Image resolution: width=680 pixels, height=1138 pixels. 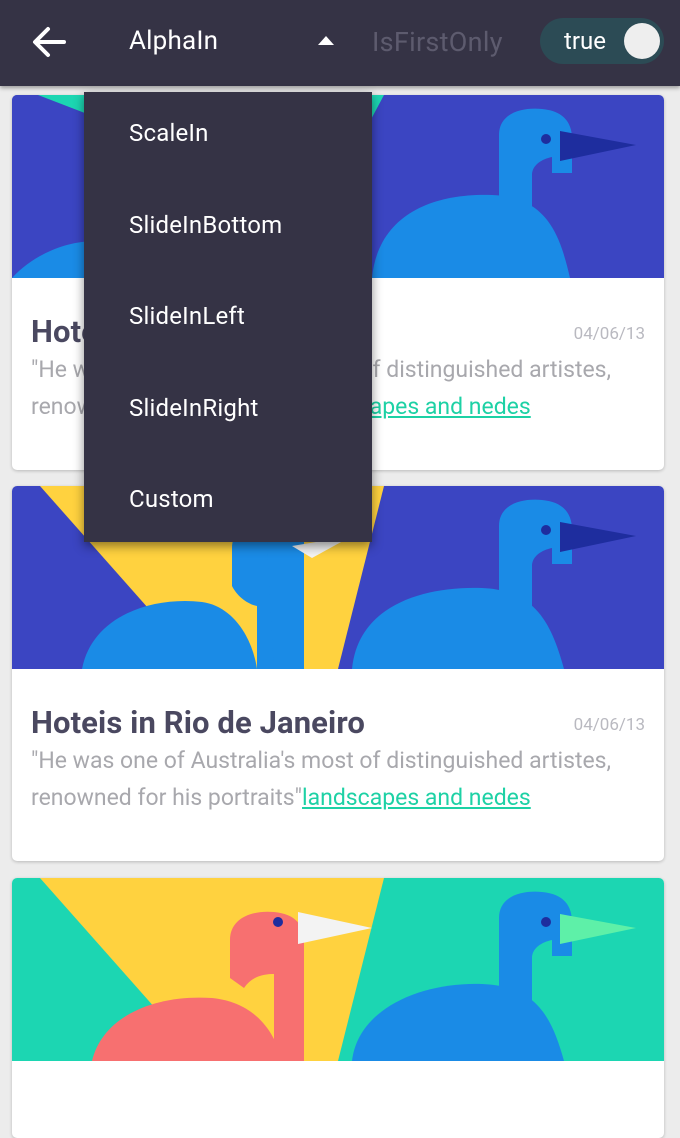 I want to click on menu-item-custom: Custom, so click(x=228, y=504).